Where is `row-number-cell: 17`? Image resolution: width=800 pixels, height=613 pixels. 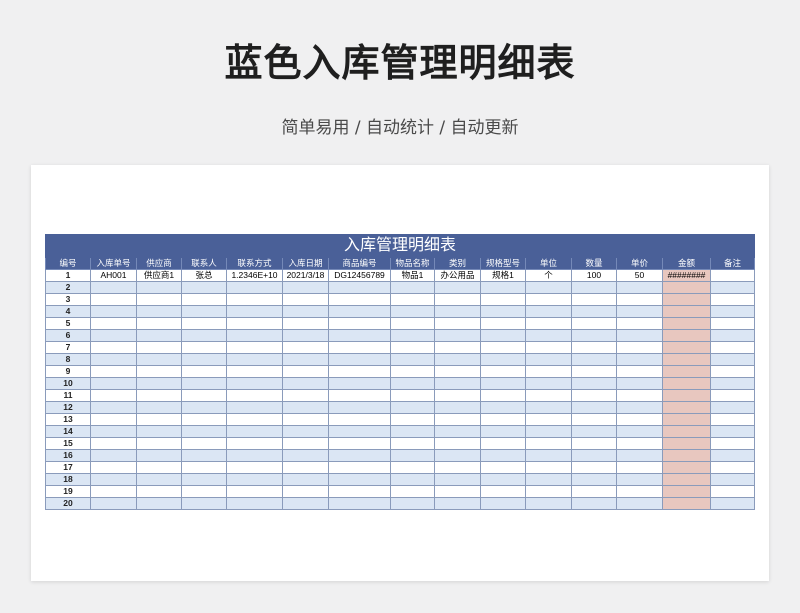 row-number-cell: 17 is located at coordinates (68, 467).